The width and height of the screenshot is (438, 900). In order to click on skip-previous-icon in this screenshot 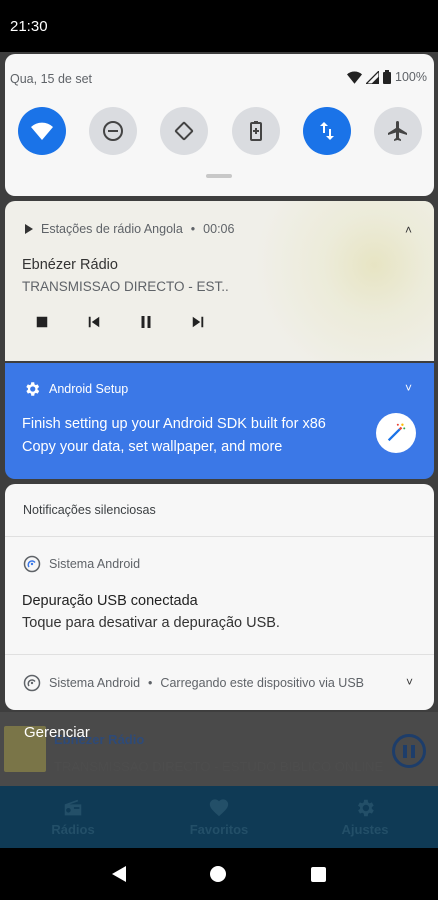, I will do `click(94, 322)`.